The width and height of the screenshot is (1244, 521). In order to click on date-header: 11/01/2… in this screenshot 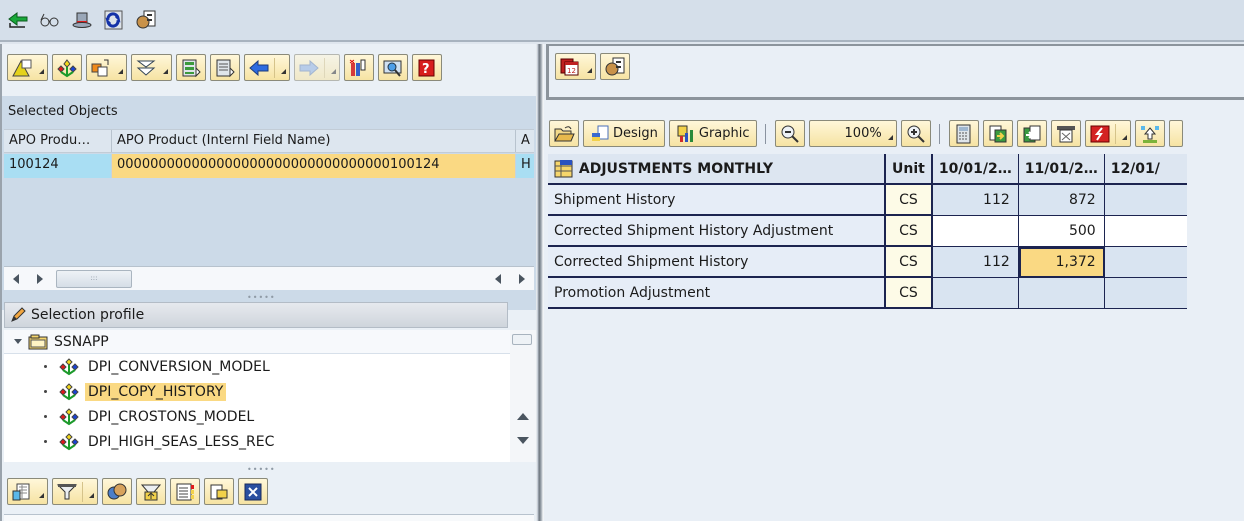, I will do `click(1061, 169)`.